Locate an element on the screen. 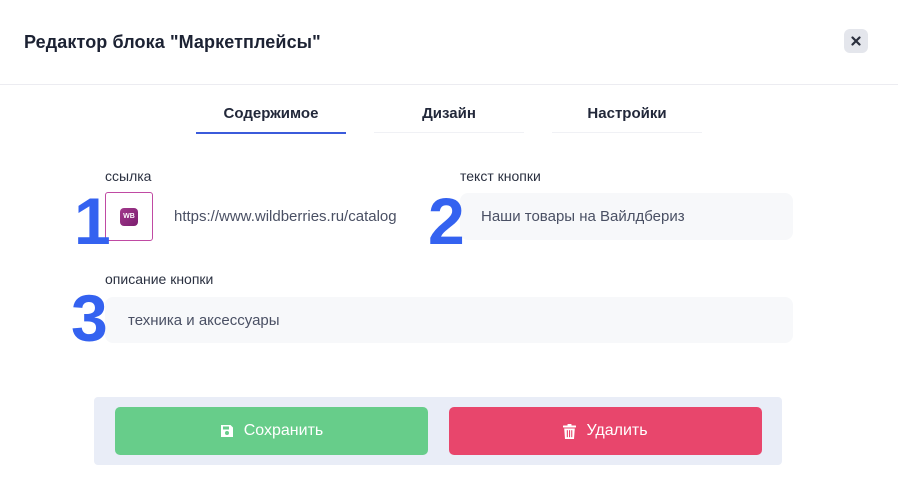 This screenshot has height=483, width=898. button-description-input: техника и аксессуары is located at coordinates (449, 320).